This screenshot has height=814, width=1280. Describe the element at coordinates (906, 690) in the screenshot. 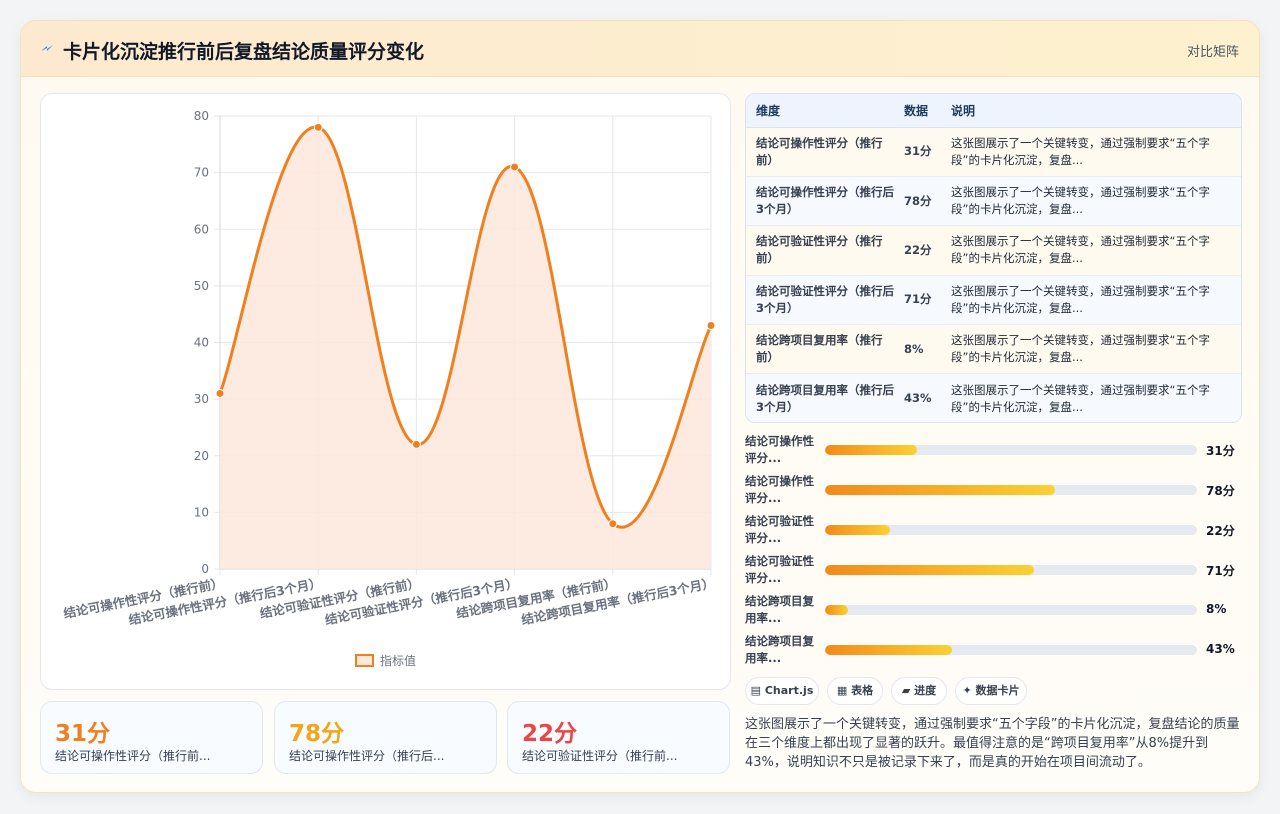

I see `progress-icon: ▰` at that location.